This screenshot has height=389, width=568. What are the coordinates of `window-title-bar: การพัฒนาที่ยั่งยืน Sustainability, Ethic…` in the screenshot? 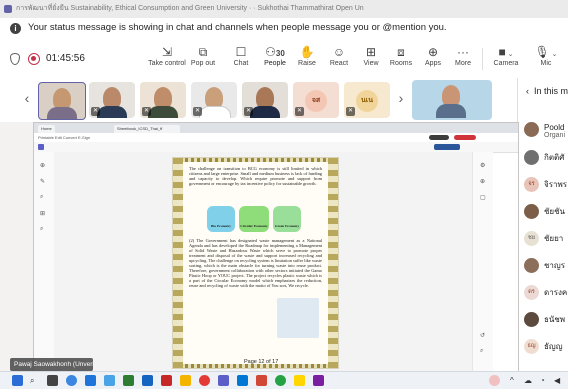 It's located at (284, 9).